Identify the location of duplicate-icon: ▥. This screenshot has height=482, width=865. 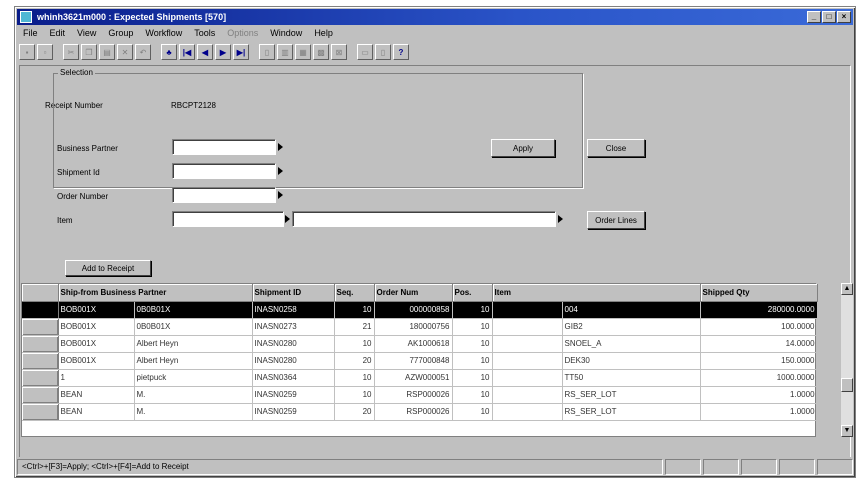
(285, 52).